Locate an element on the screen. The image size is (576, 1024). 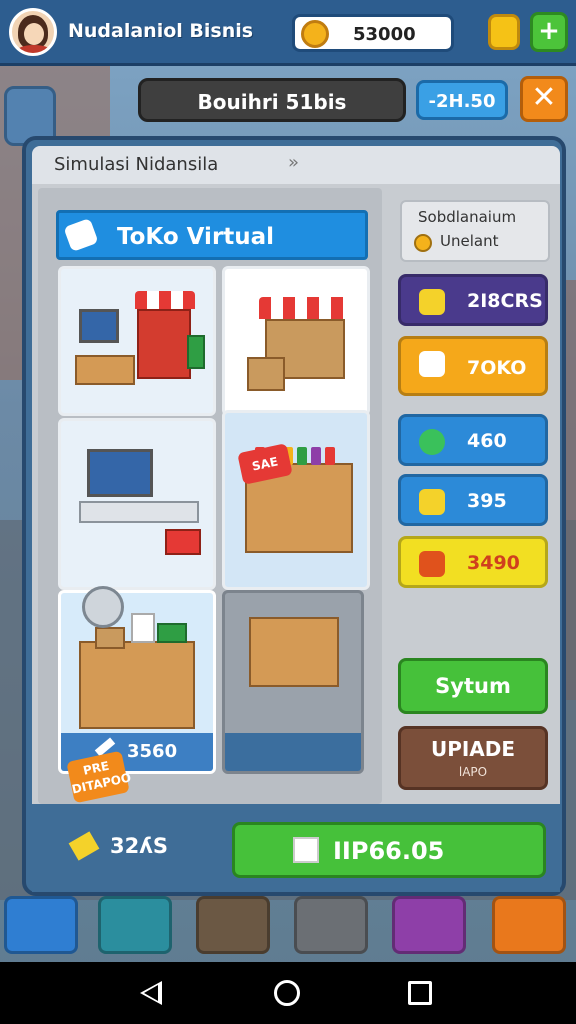
flame-icon is located at coordinates (432, 564).